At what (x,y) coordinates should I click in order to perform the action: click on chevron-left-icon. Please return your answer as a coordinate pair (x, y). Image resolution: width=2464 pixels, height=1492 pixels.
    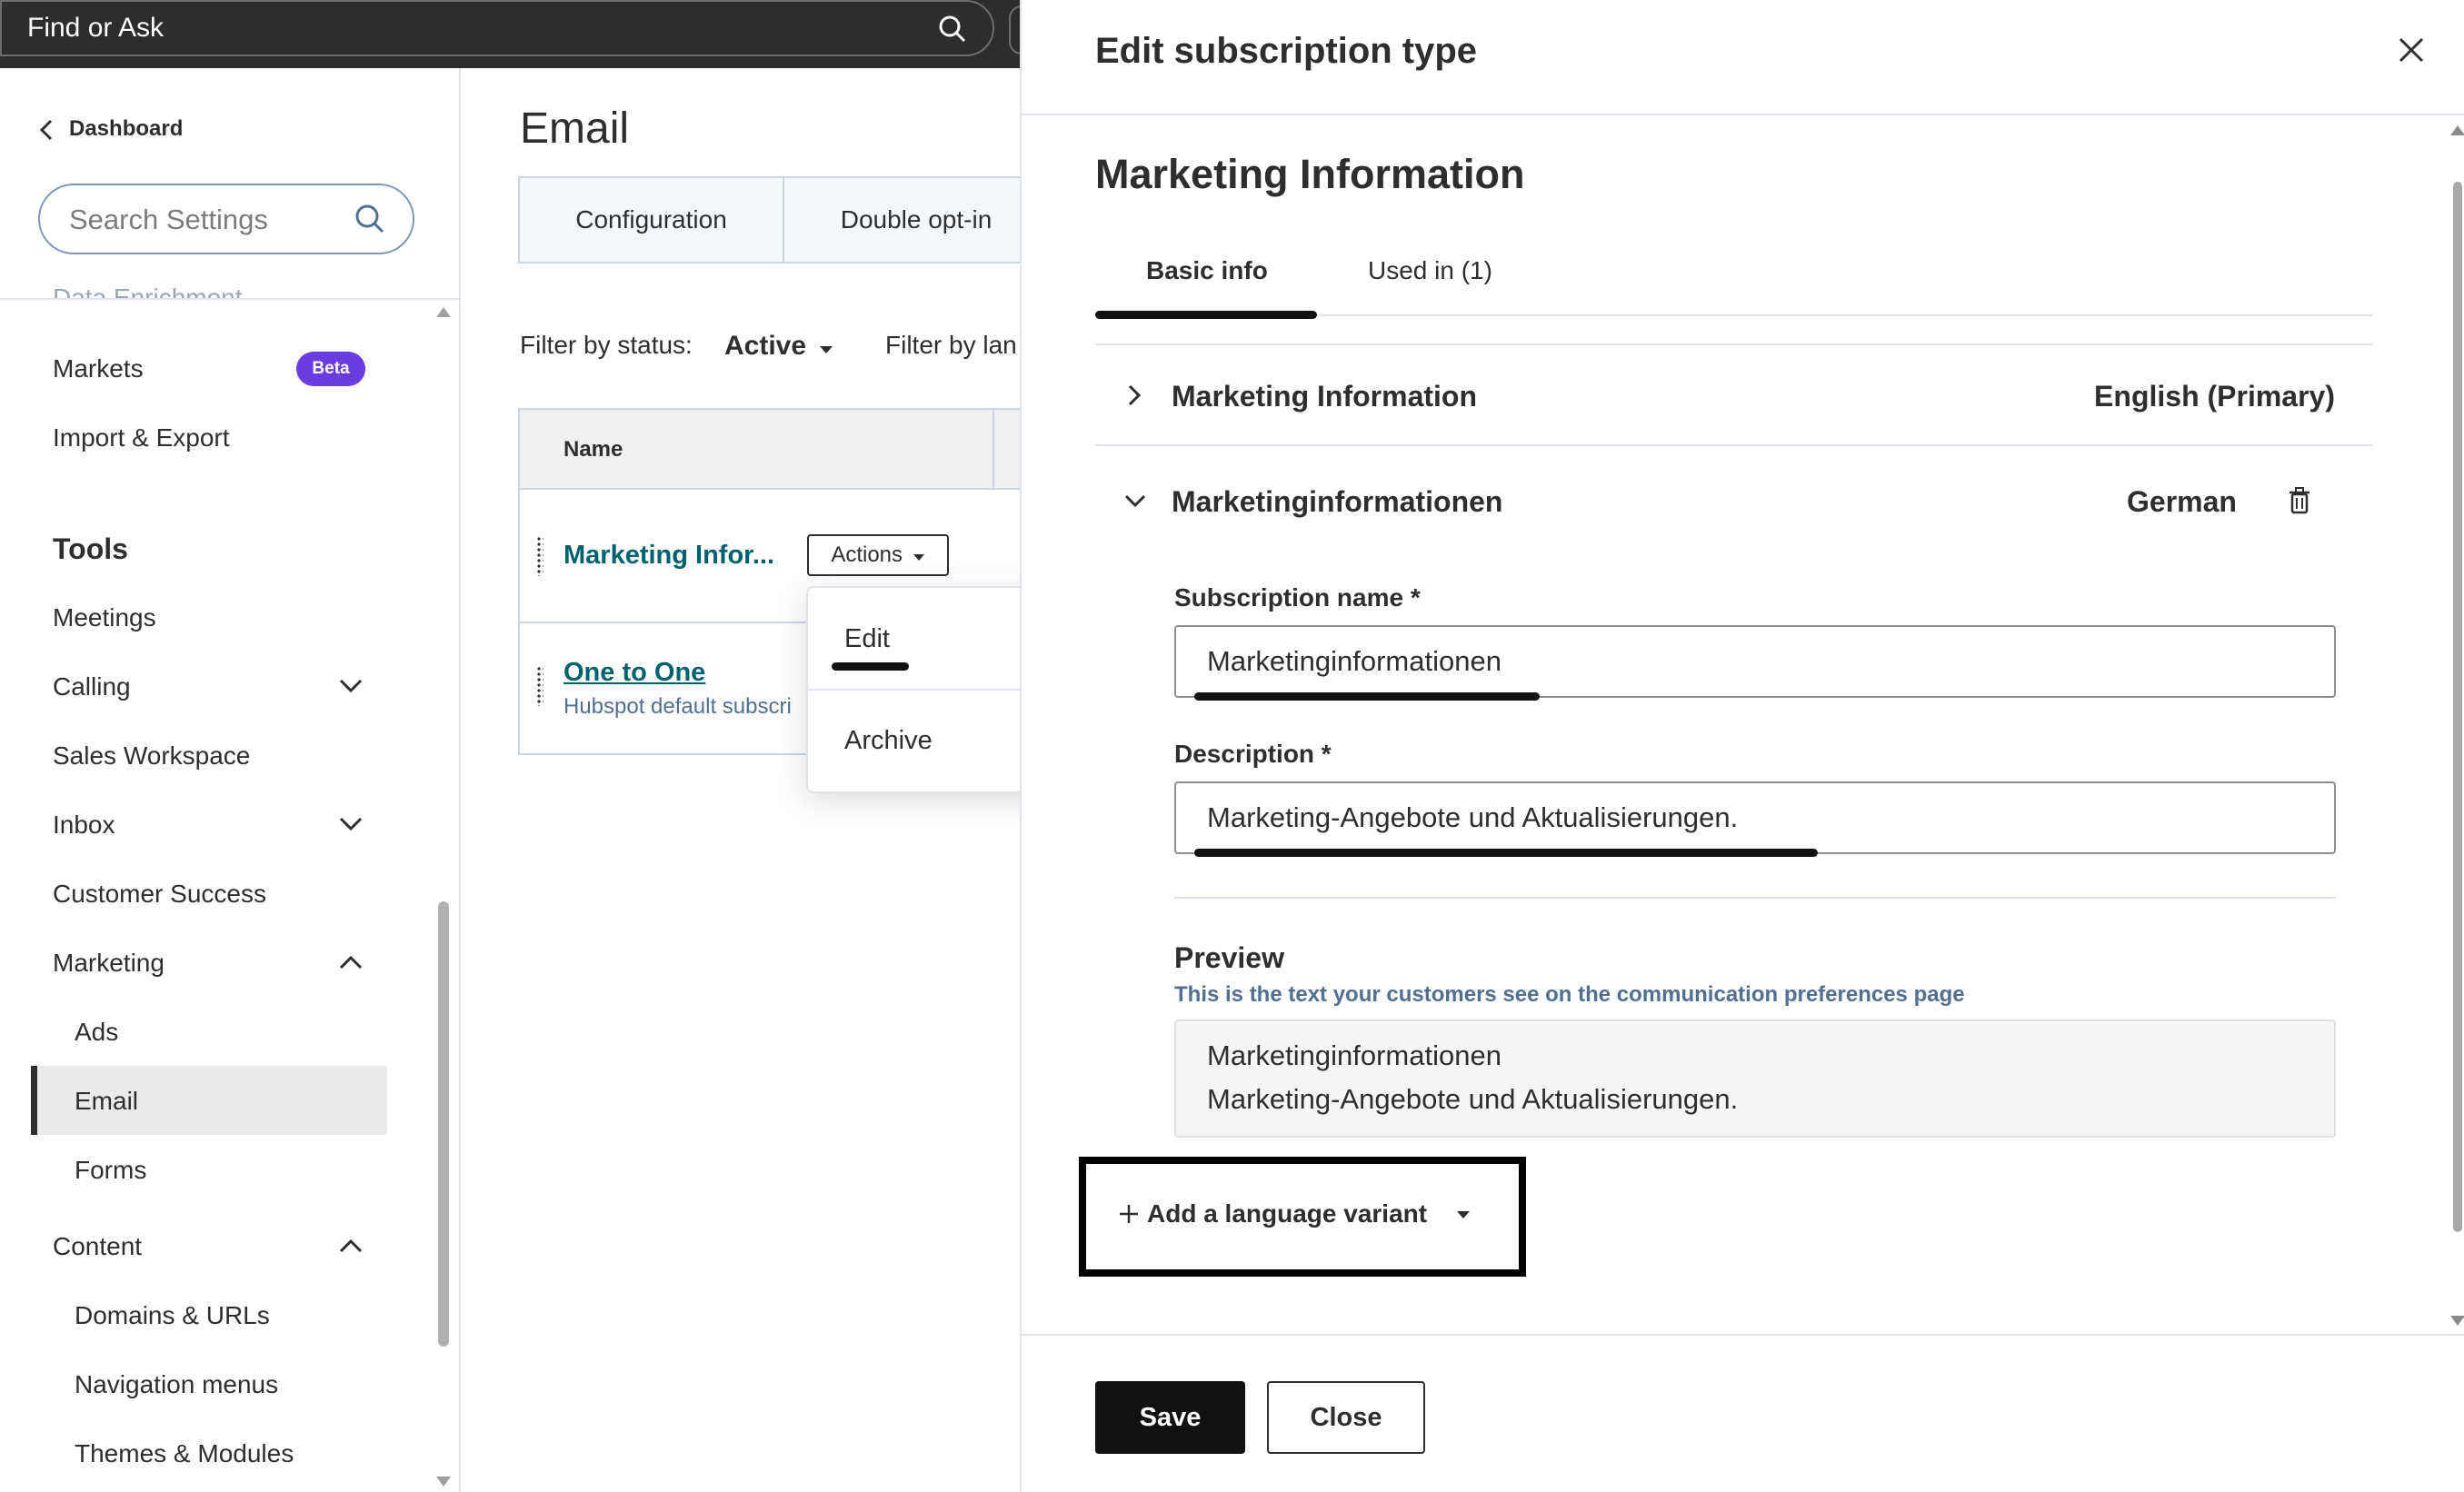
    Looking at the image, I should click on (46, 129).